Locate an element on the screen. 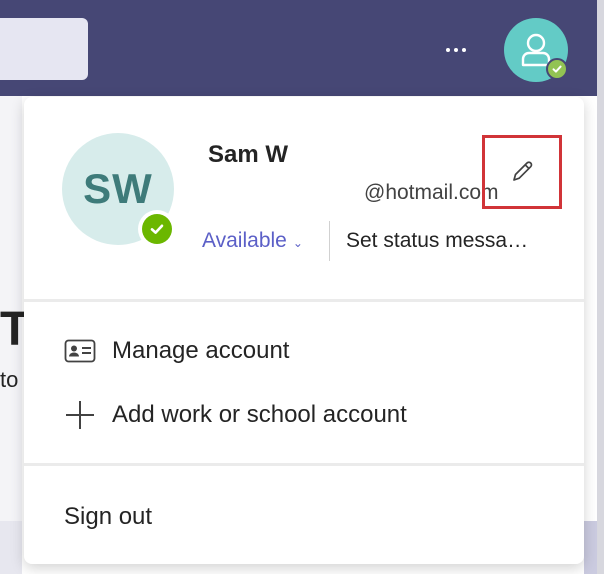 This screenshot has width=604, height=574. presence-dropdown: Available ⌄ is located at coordinates (252, 241).